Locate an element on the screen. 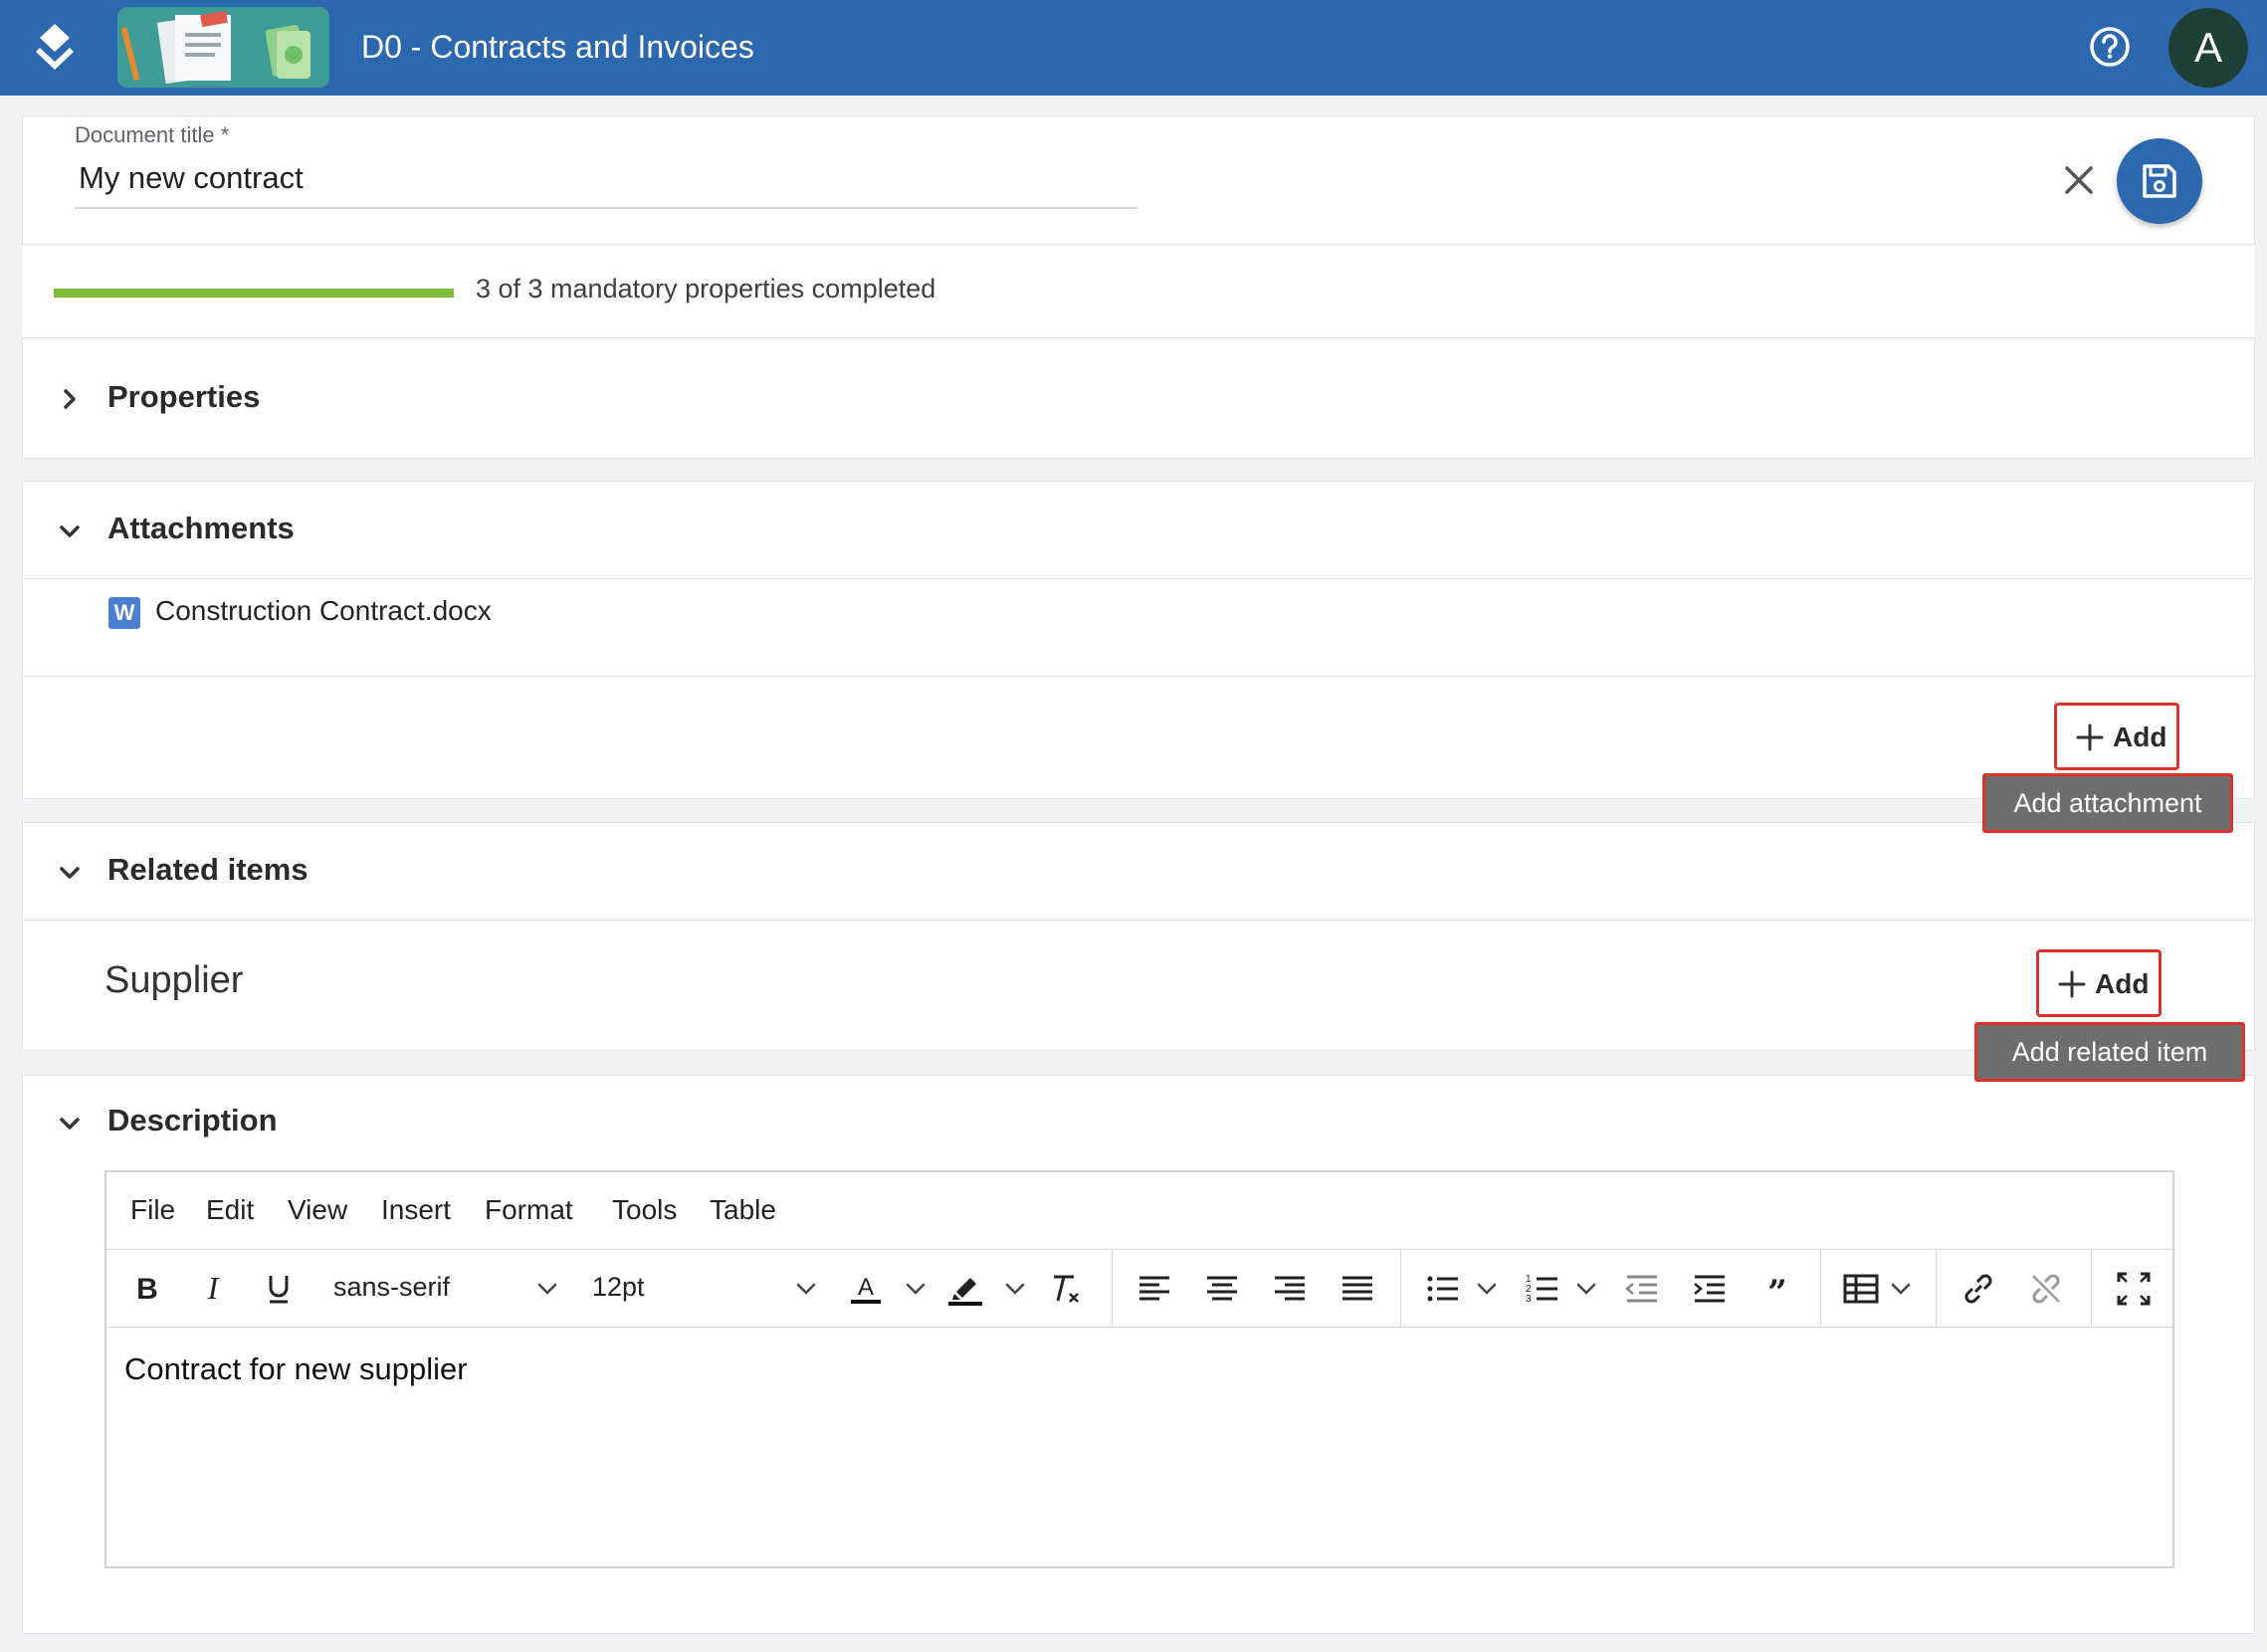 The image size is (2267, 1652). blockquote-icon: ” is located at coordinates (1777, 1289).